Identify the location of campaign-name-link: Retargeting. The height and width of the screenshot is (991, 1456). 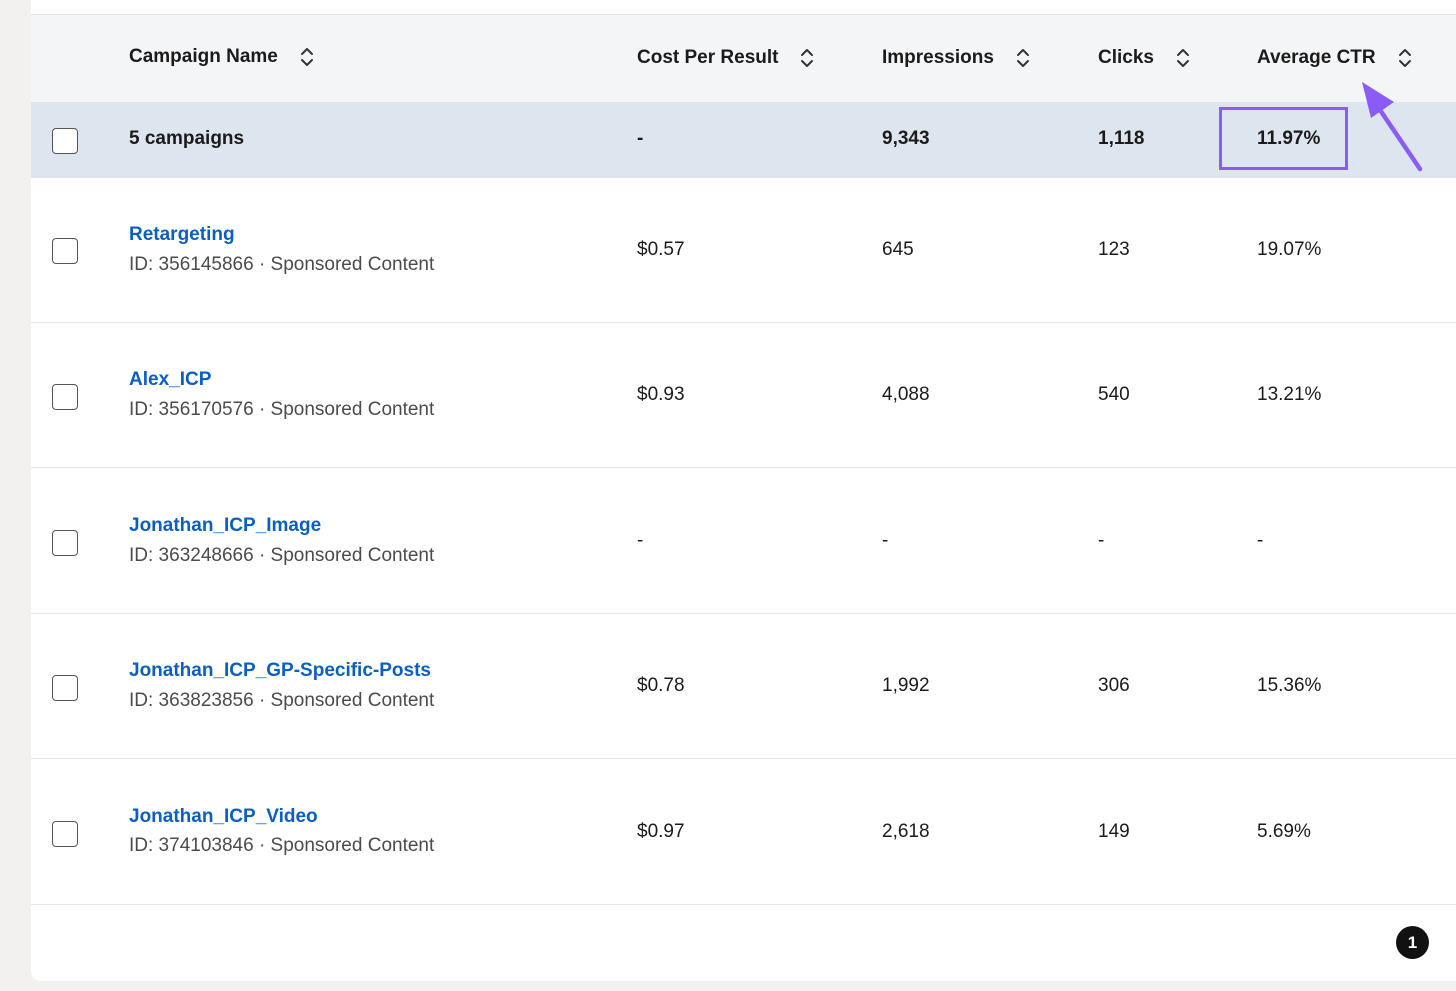
(182, 235).